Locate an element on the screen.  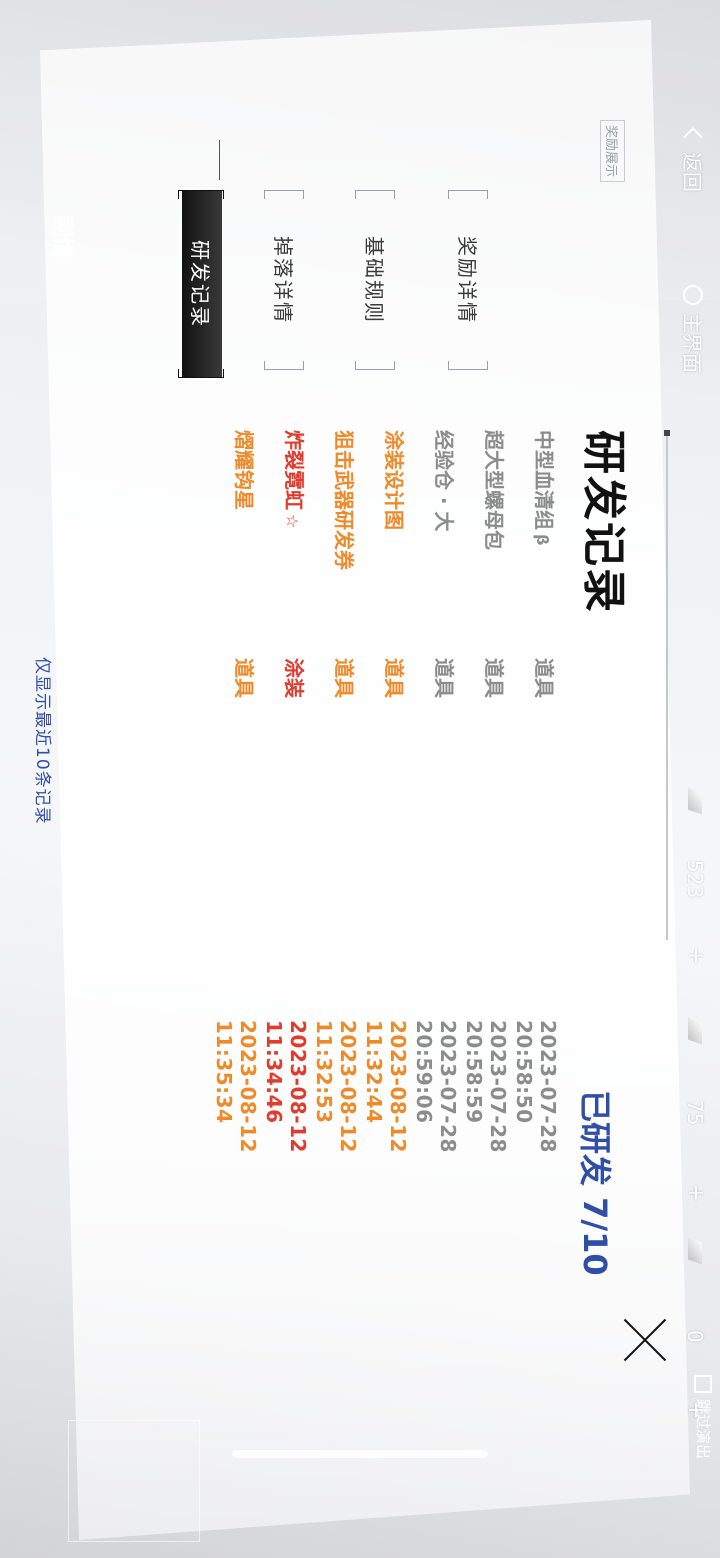
resource-value: 75 is located at coordinates (695, 1113).